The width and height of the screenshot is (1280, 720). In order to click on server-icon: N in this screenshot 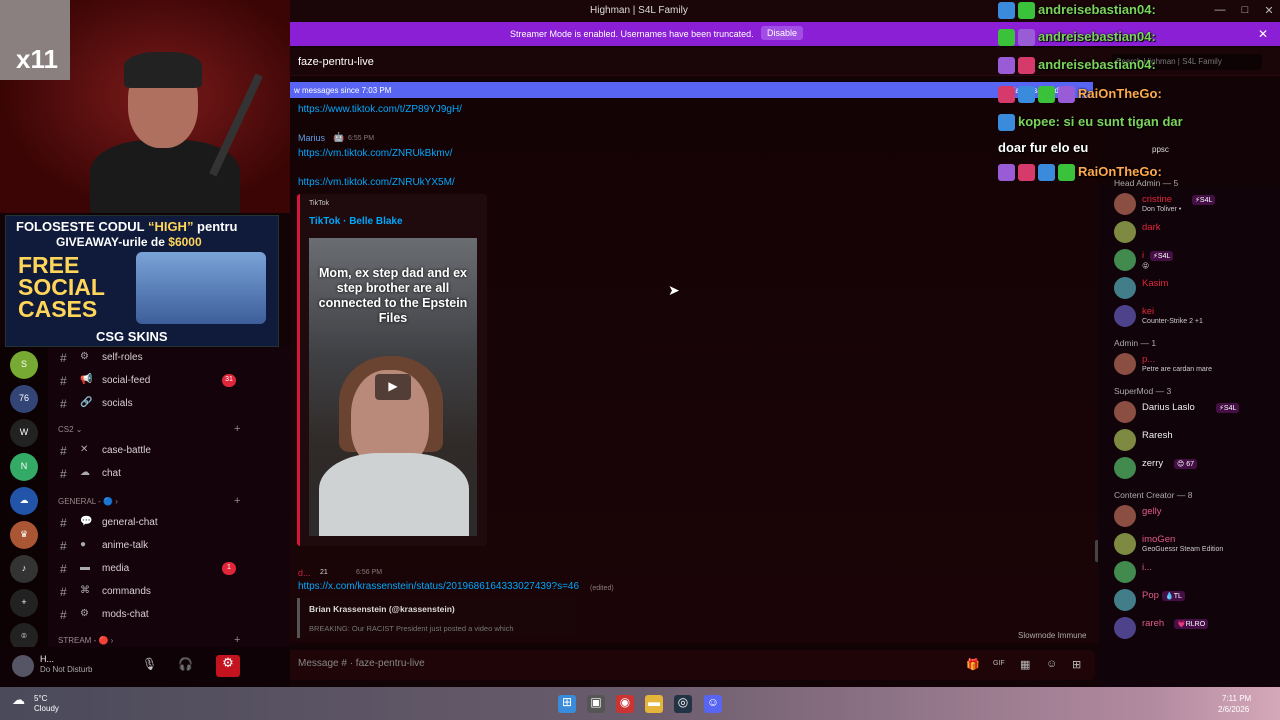, I will do `click(24, 467)`.